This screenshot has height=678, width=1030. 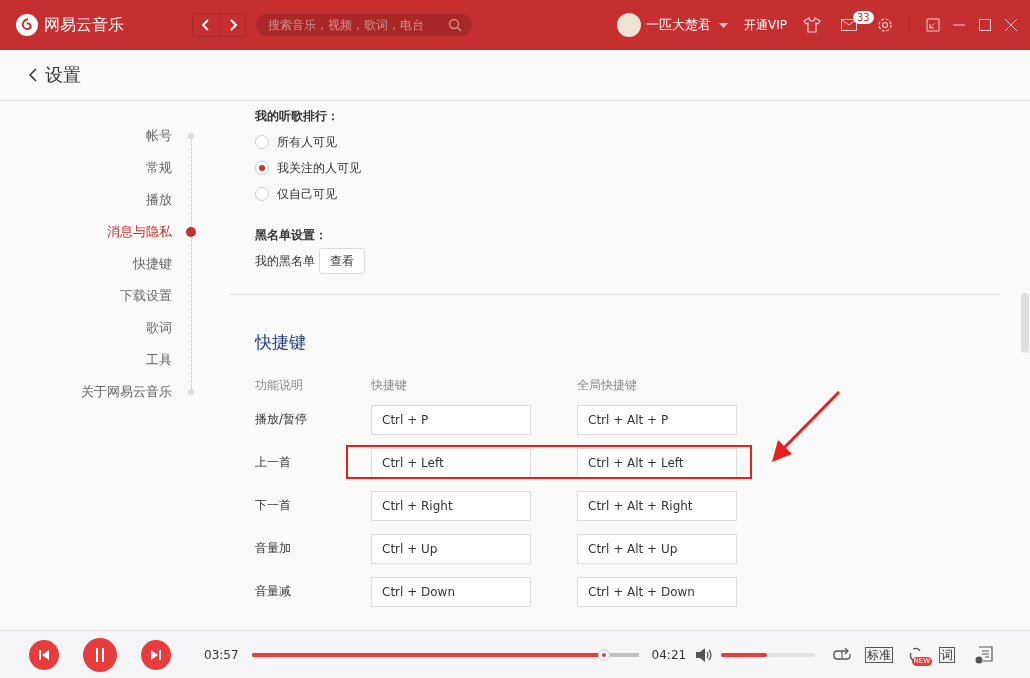 I want to click on maximize-icon, so click(x=985, y=25).